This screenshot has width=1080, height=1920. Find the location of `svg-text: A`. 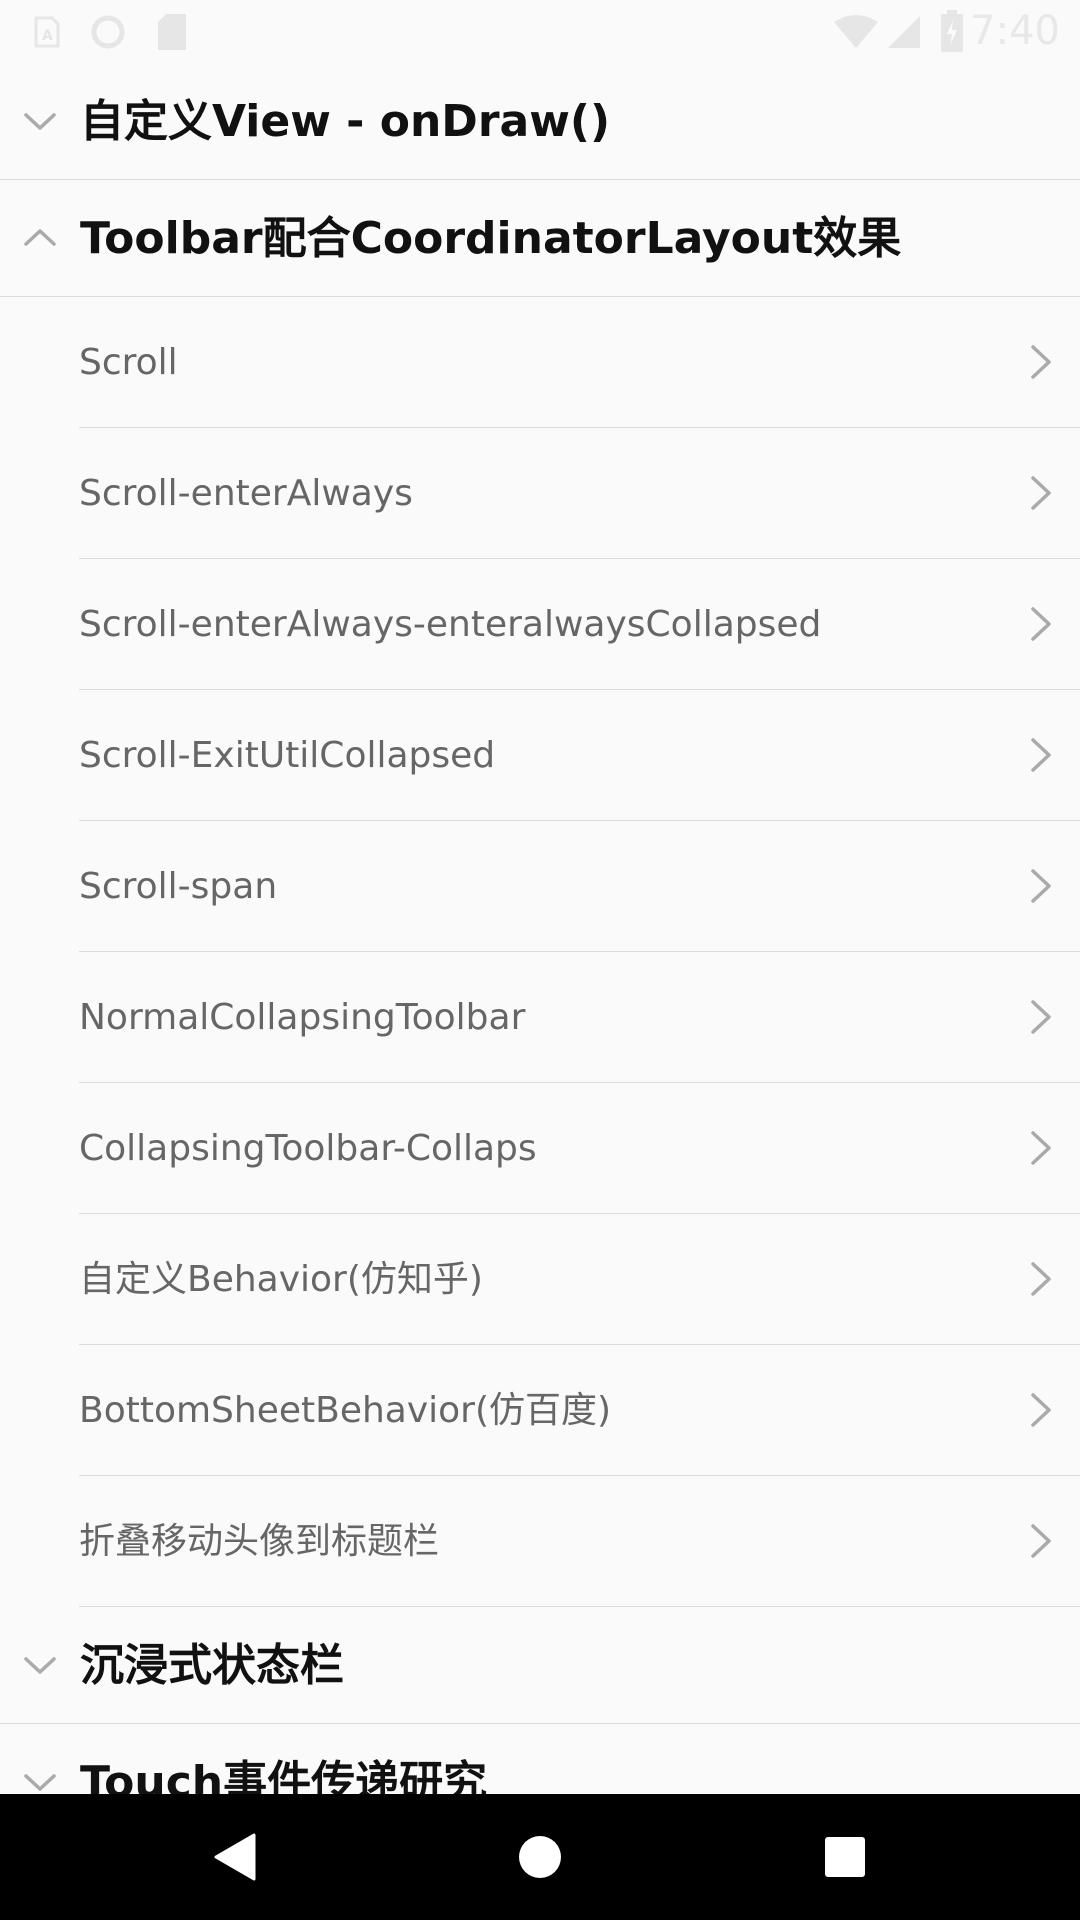

svg-text: A is located at coordinates (47, 36).